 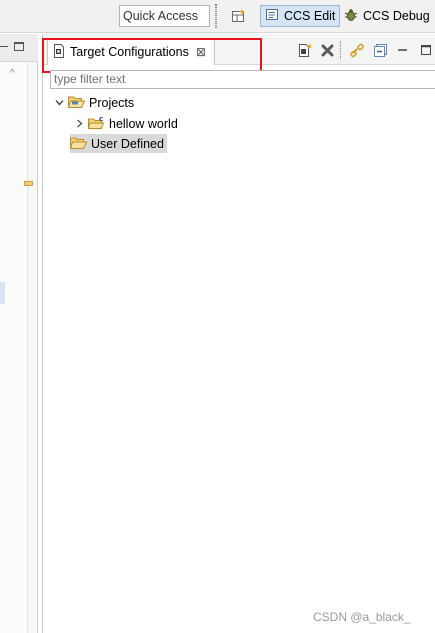 I want to click on left-panel: ^, so click(x=19, y=333).